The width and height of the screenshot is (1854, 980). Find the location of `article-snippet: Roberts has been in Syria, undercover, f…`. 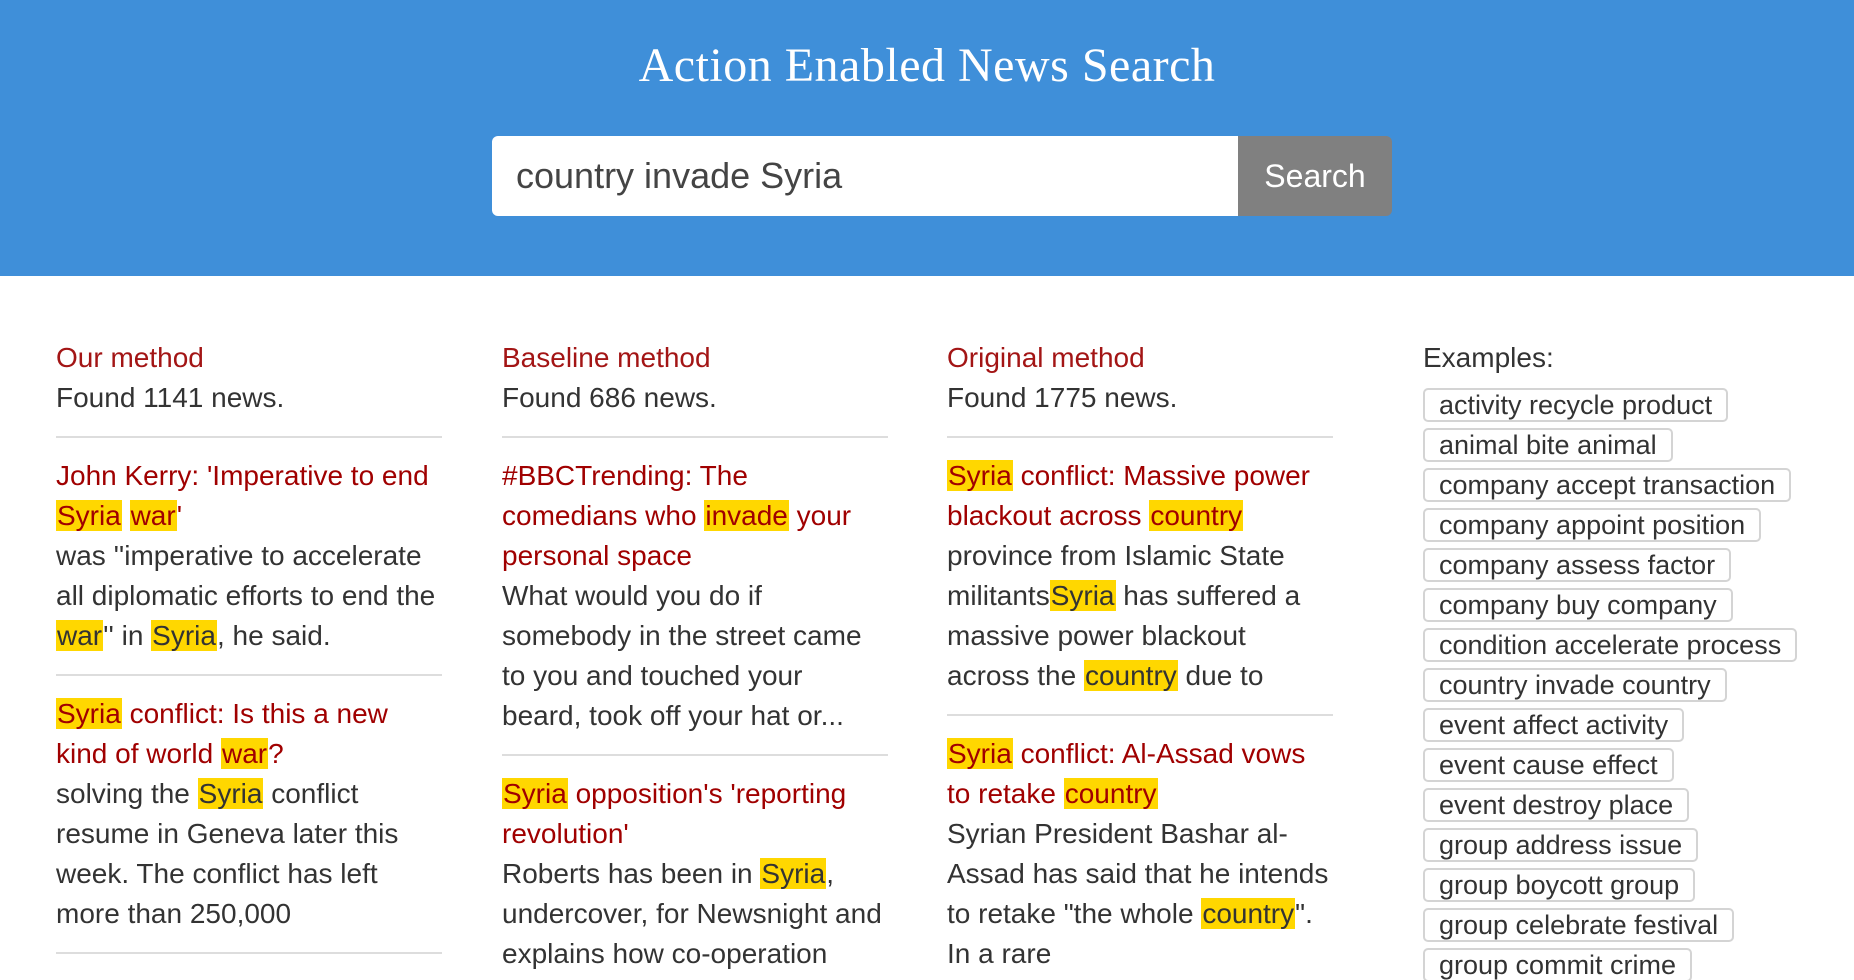

article-snippet: Roberts has been in Syria, undercover, f… is located at coordinates (695, 914).